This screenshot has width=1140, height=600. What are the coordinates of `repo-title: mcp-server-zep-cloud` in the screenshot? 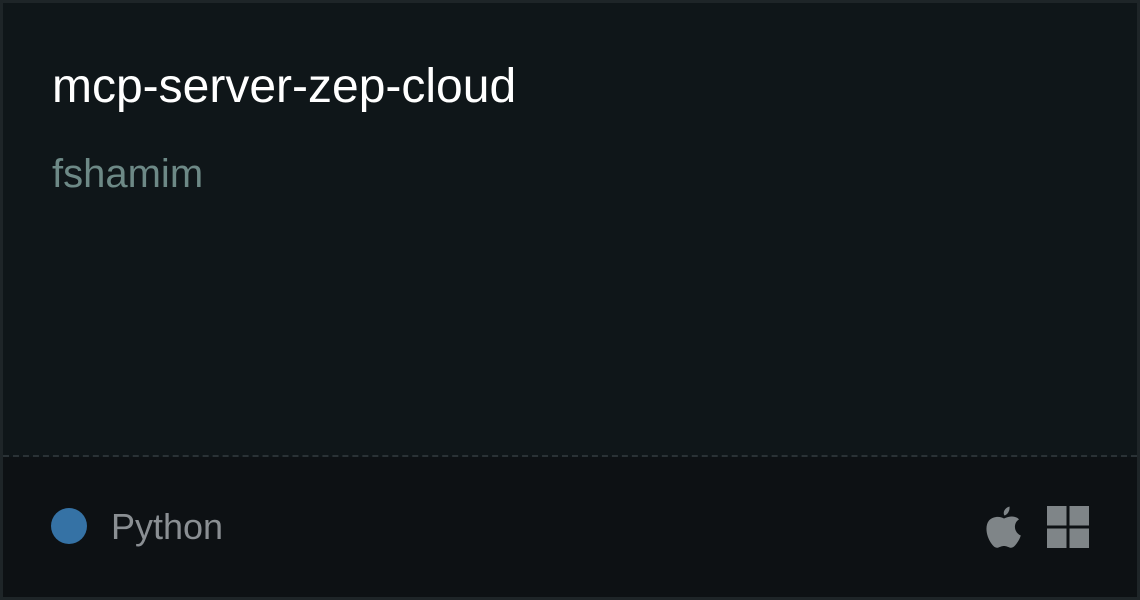 It's located at (284, 87).